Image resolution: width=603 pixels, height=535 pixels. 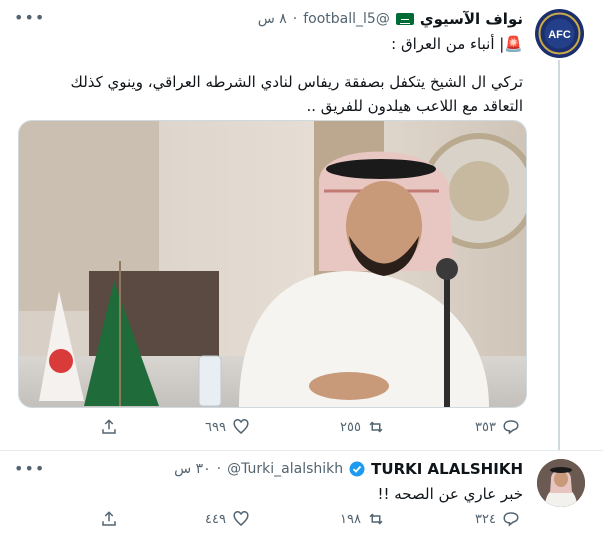 What do you see at coordinates (362, 519) in the screenshot?
I see `retweet-button: ١٩٨` at bounding box center [362, 519].